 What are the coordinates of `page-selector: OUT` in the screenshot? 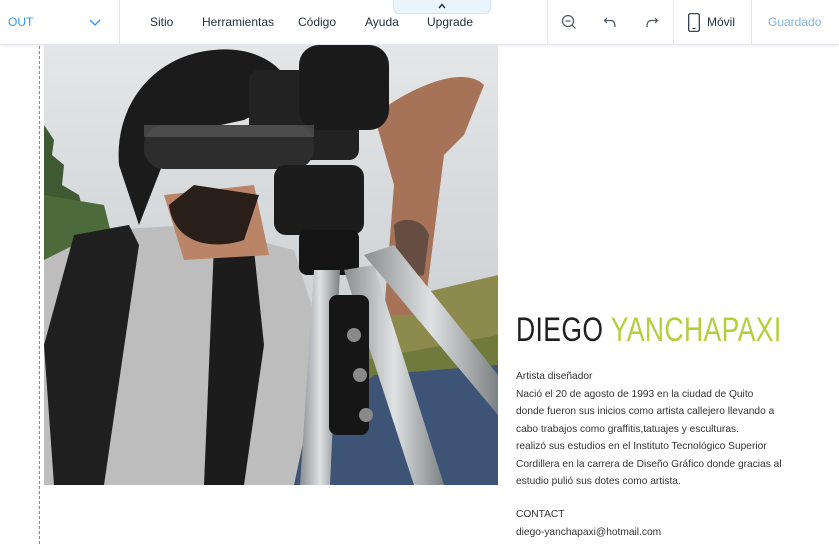 It's located at (60, 22).